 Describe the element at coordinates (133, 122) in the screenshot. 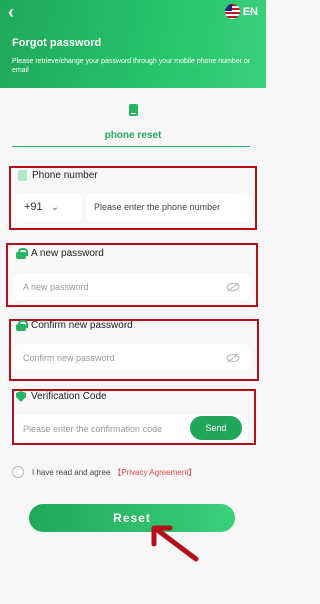

I see `tab-phone-reset: phone reset` at that location.